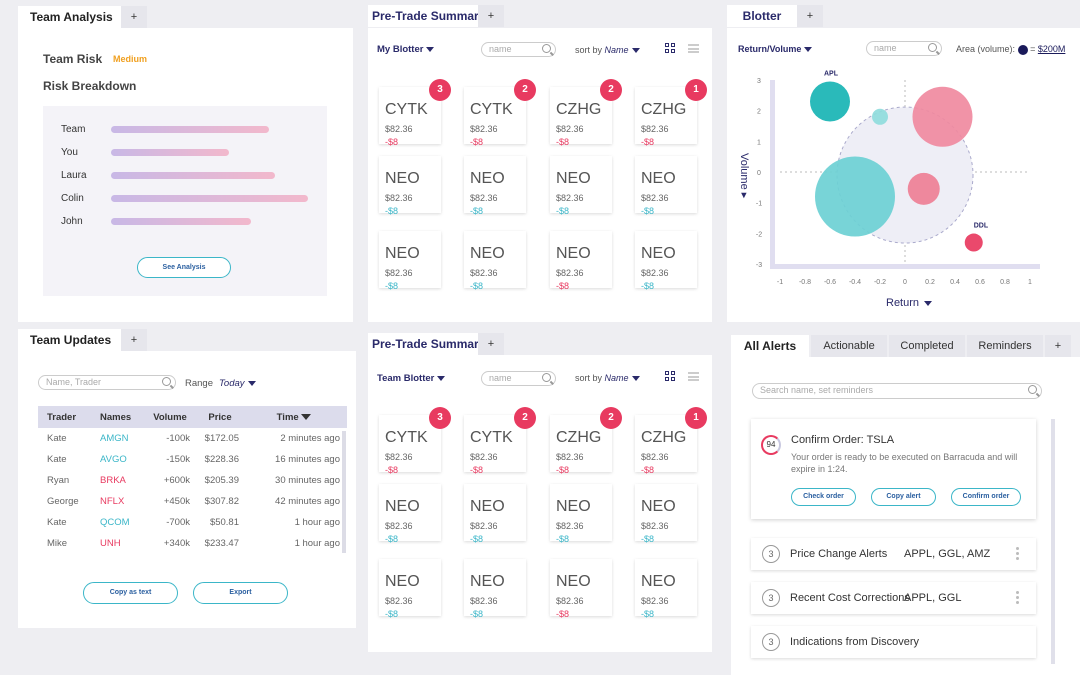  I want to click on team-updates-tabbar: Team Updates +, so click(82, 340).